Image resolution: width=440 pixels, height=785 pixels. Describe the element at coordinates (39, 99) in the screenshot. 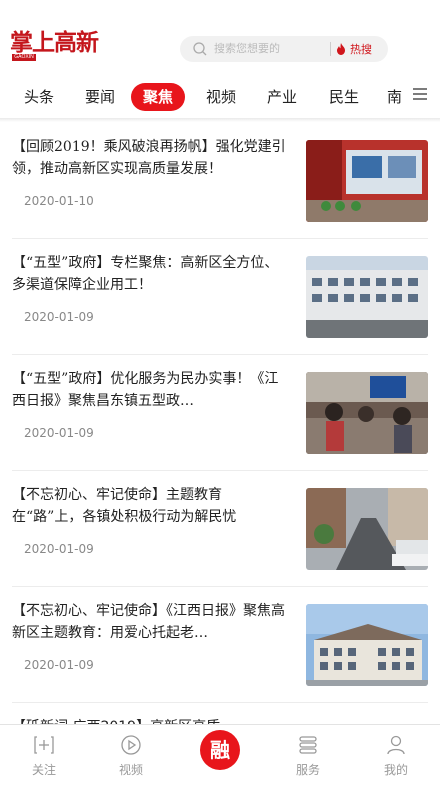

I see `tab-headlines: 头条` at that location.